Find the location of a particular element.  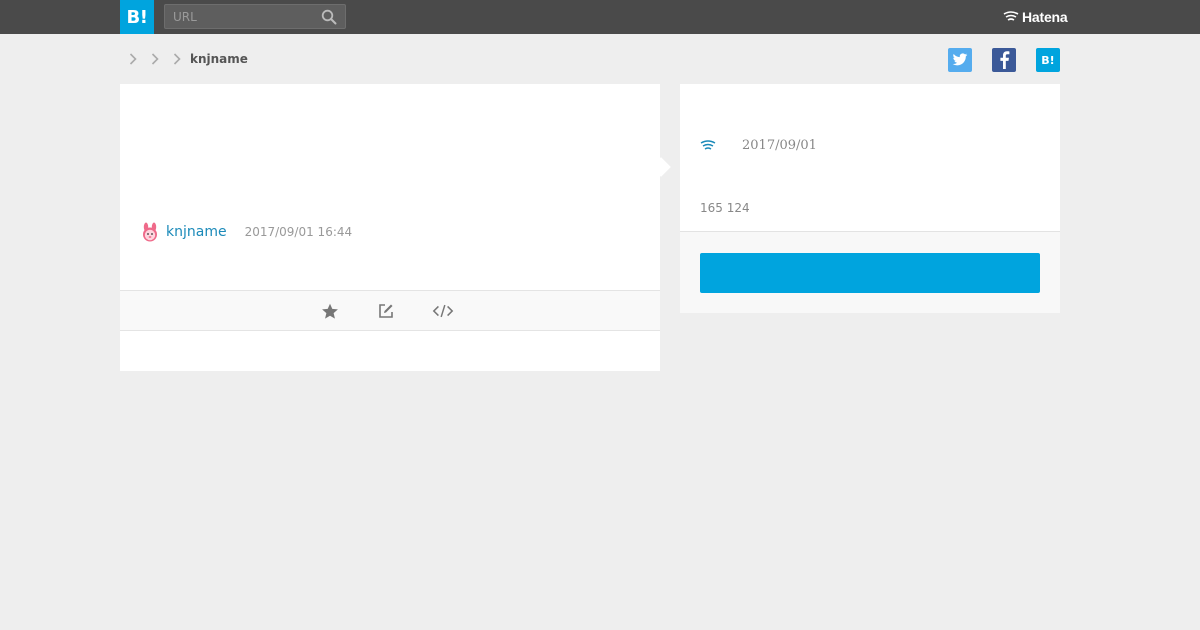

logo-text: B! is located at coordinates (137, 17).